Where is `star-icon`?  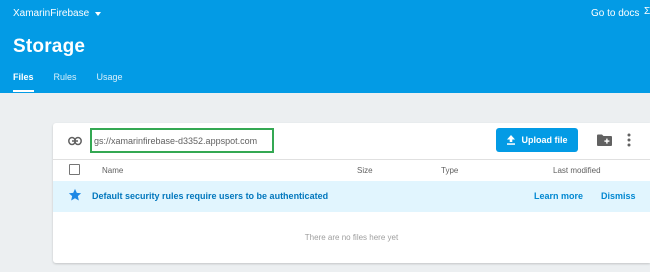 star-icon is located at coordinates (75, 194).